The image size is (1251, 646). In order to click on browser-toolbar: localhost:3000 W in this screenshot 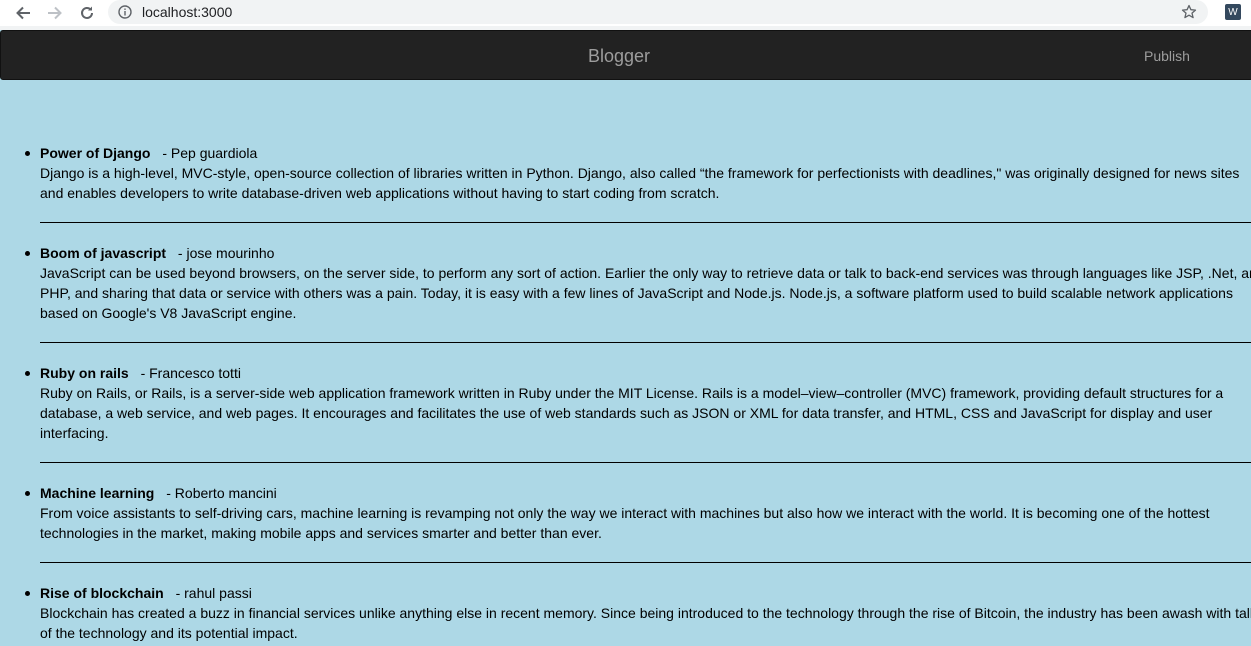, I will do `click(625, 13)`.